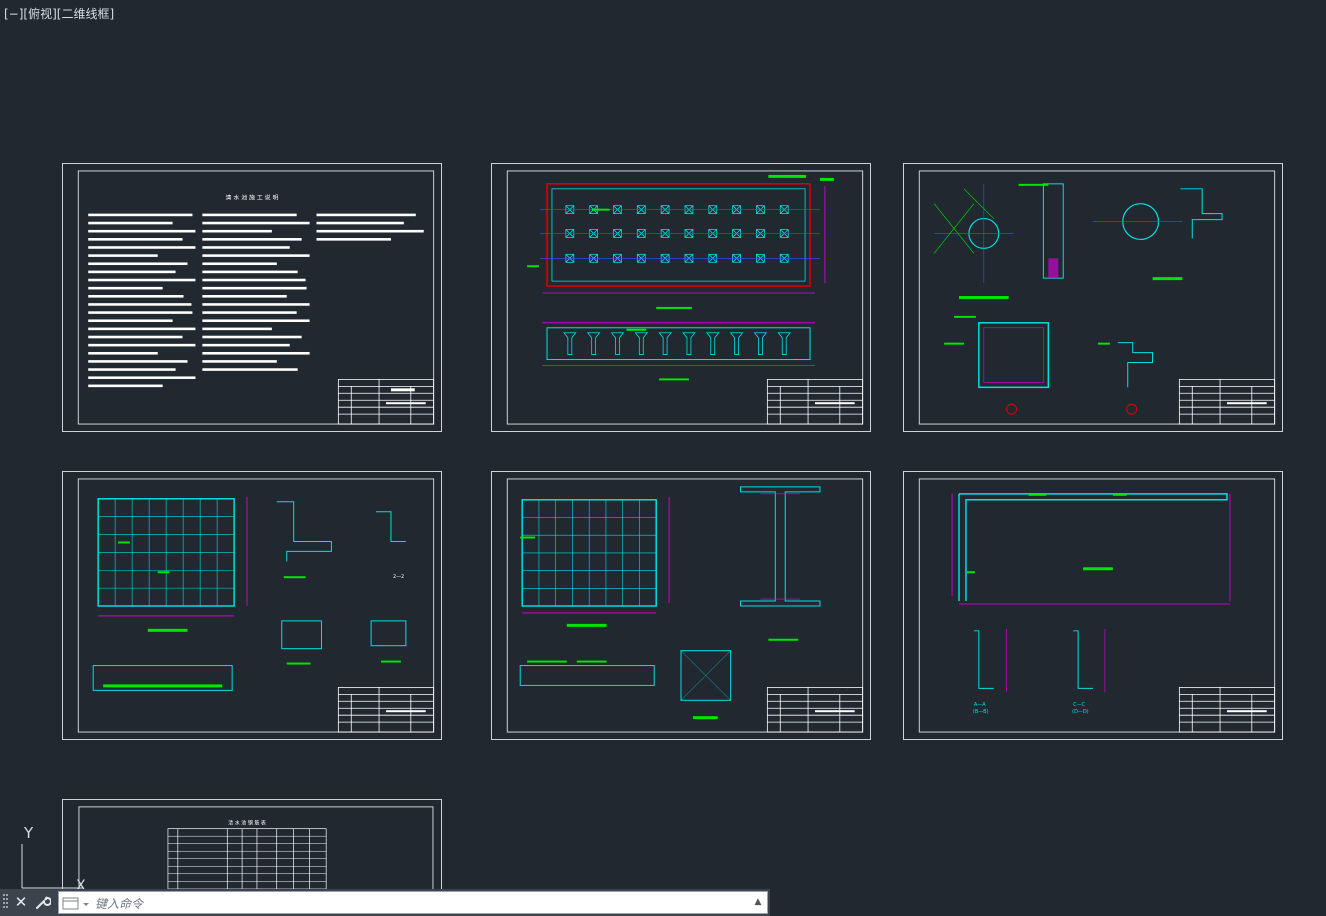 Image resolution: width=1326 pixels, height=916 pixels. Describe the element at coordinates (59, 13) in the screenshot. I see `viewport-controls-label: [−][俯视][二维线框]` at that location.